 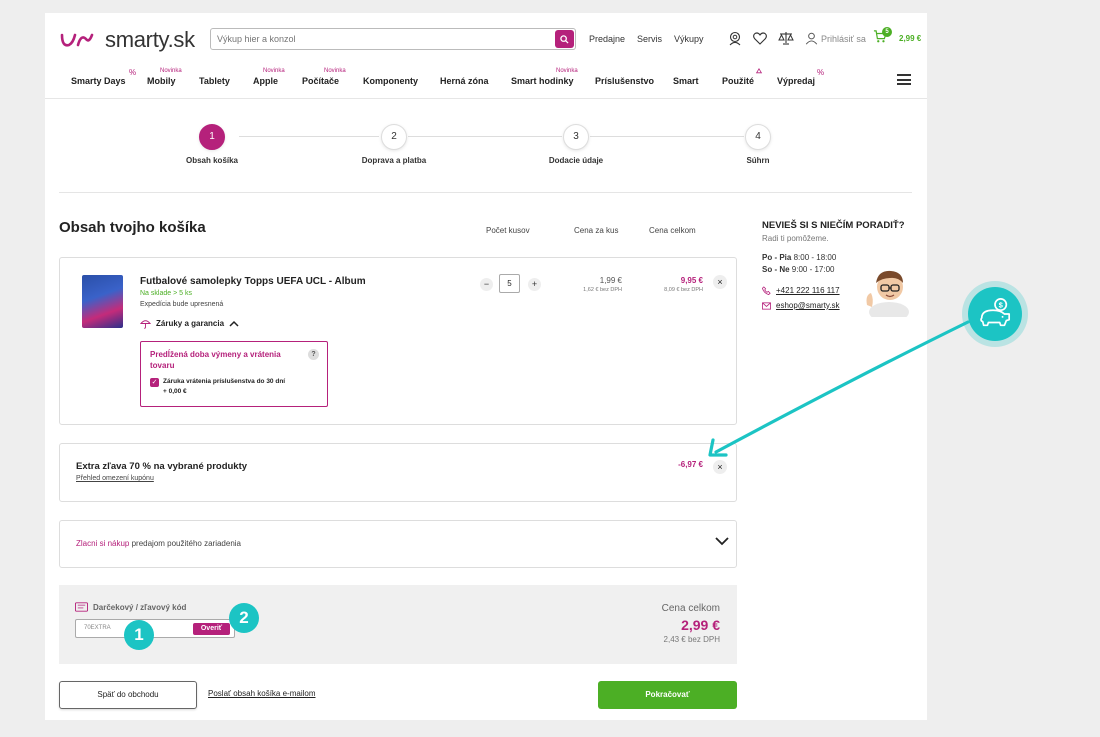 What do you see at coordinates (833, 225) in the screenshot?
I see `help-title: NEVIEŠ SI S NIEČÍM PORADIŤ?` at bounding box center [833, 225].